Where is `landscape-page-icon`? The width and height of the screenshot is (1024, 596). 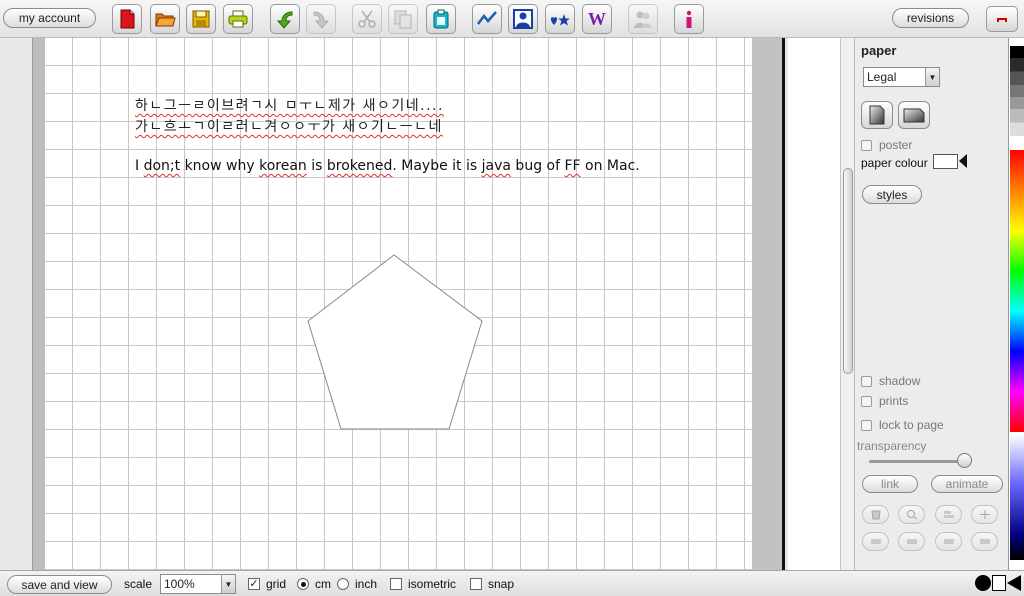
landscape-page-icon is located at coordinates (914, 115).